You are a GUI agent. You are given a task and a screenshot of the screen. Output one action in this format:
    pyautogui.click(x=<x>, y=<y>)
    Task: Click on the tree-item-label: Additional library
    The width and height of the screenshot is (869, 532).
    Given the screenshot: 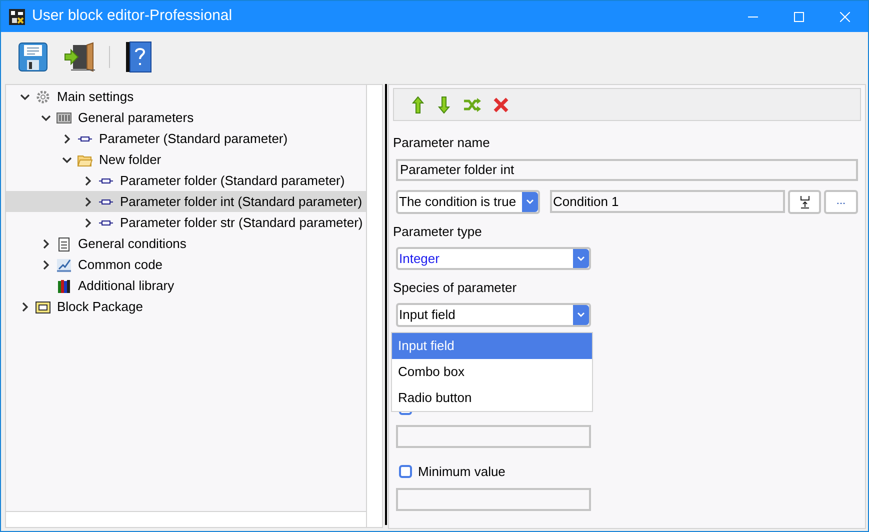 What is the action you would take?
    pyautogui.click(x=126, y=285)
    